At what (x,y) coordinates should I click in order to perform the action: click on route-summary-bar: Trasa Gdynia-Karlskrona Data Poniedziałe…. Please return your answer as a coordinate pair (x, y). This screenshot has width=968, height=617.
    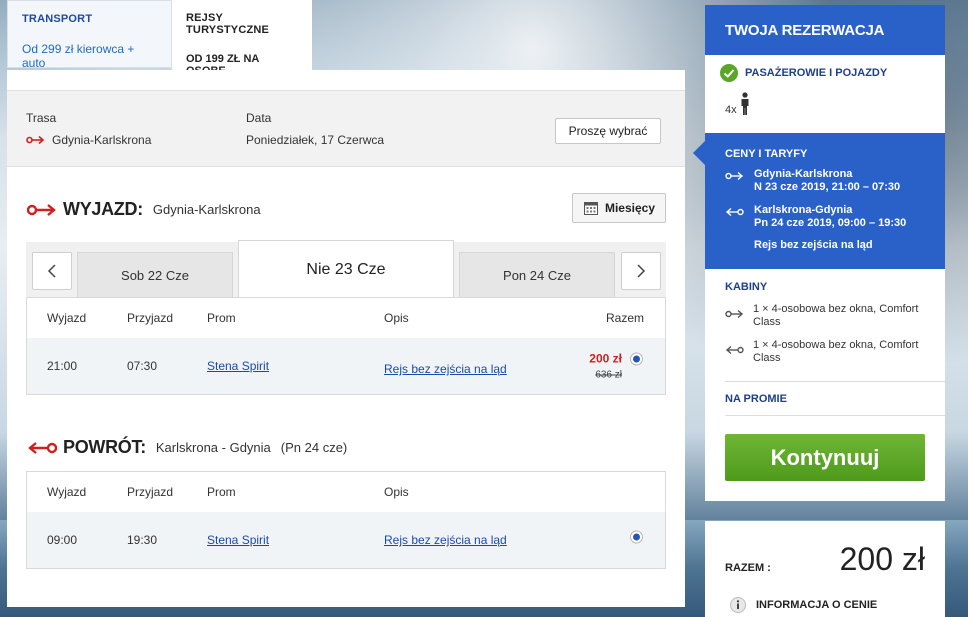
    Looking at the image, I should click on (346, 128).